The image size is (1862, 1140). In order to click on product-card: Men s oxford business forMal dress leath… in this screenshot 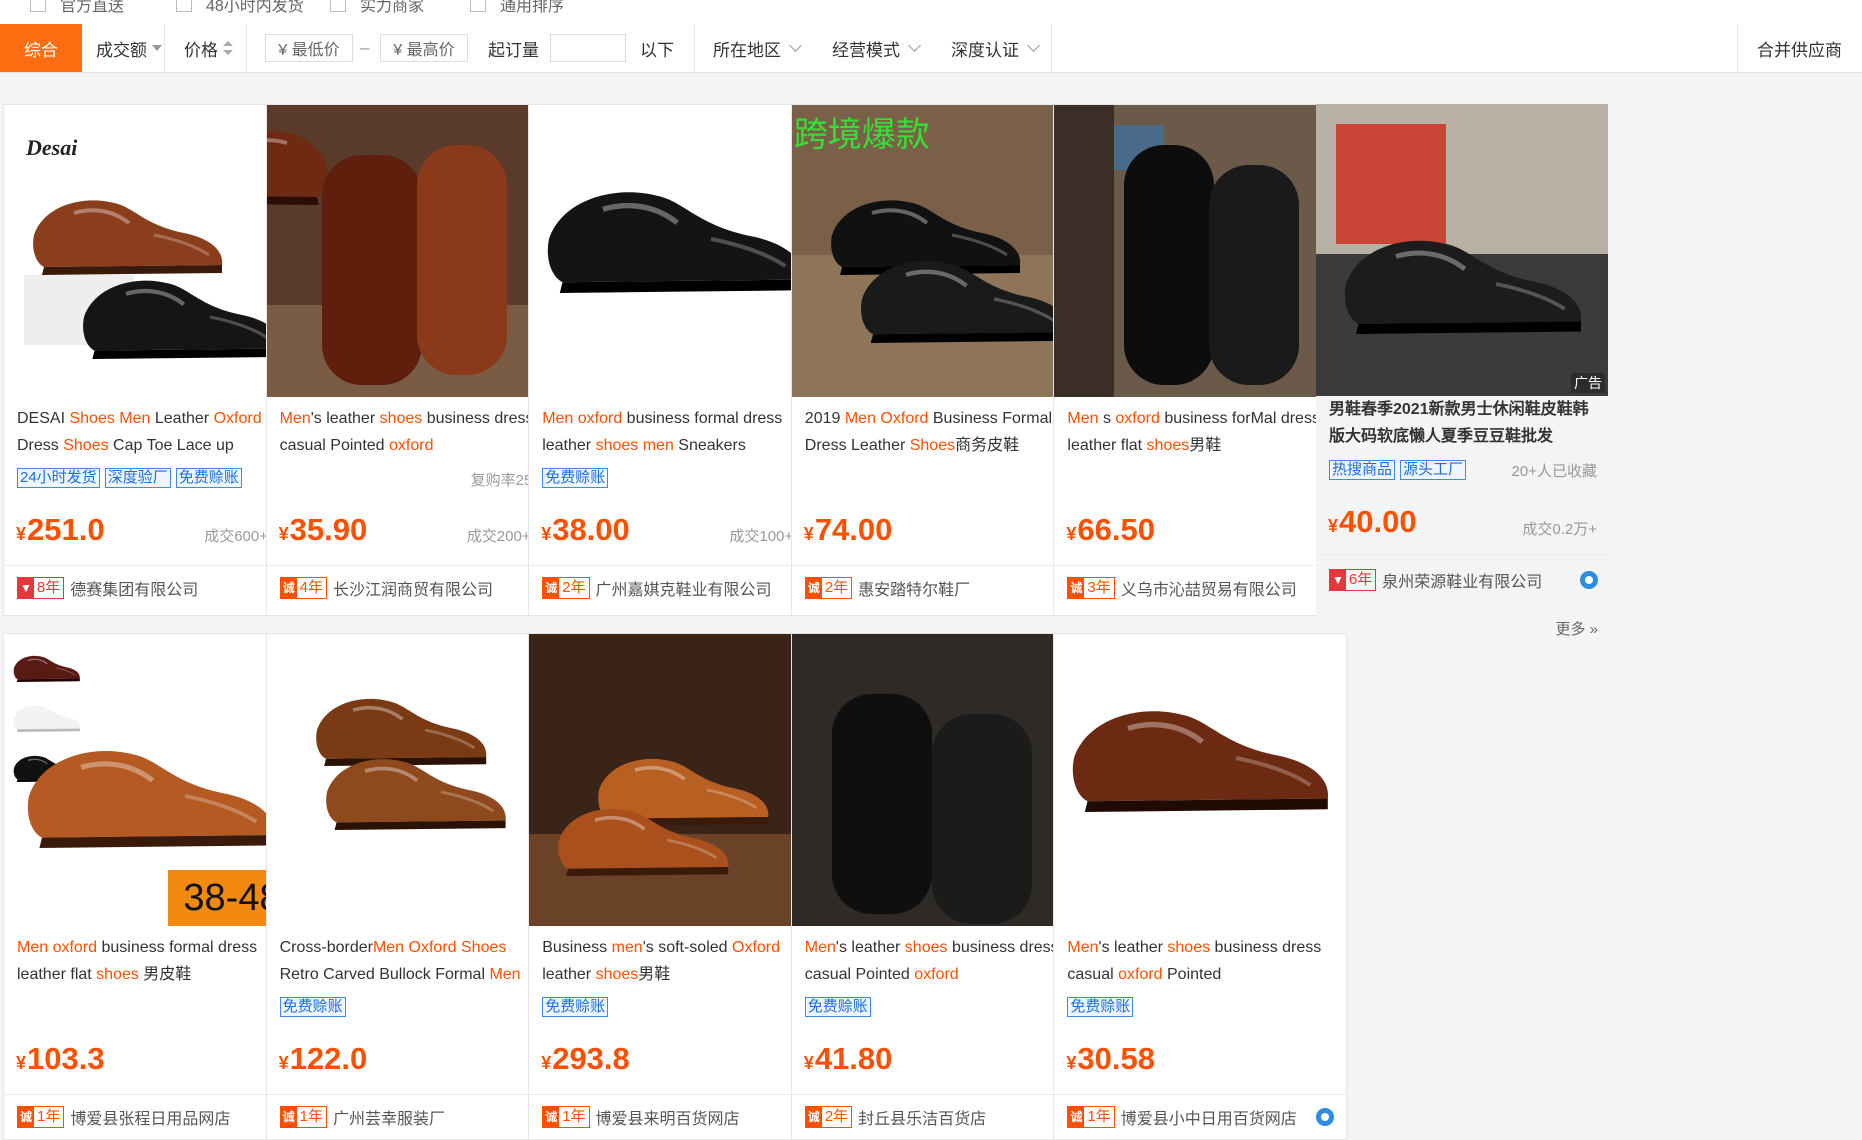, I will do `click(1200, 360)`.